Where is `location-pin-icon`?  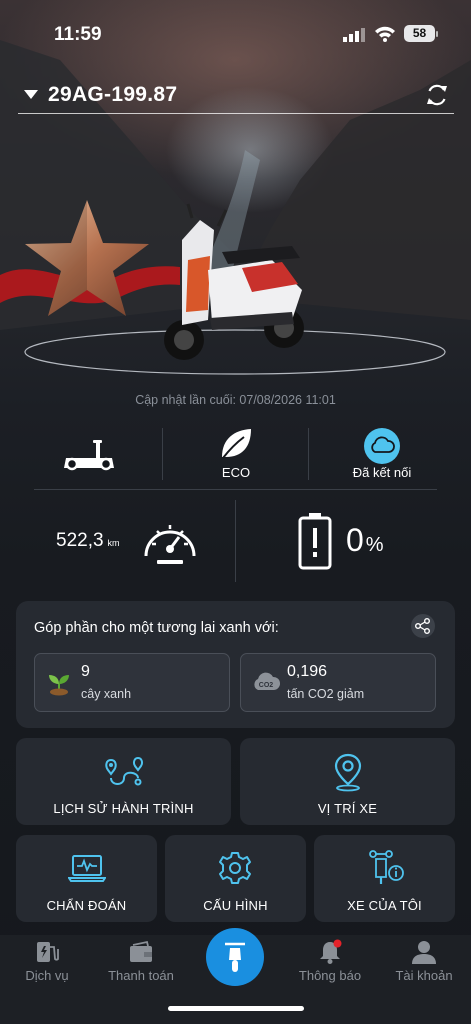 location-pin-icon is located at coordinates (348, 772).